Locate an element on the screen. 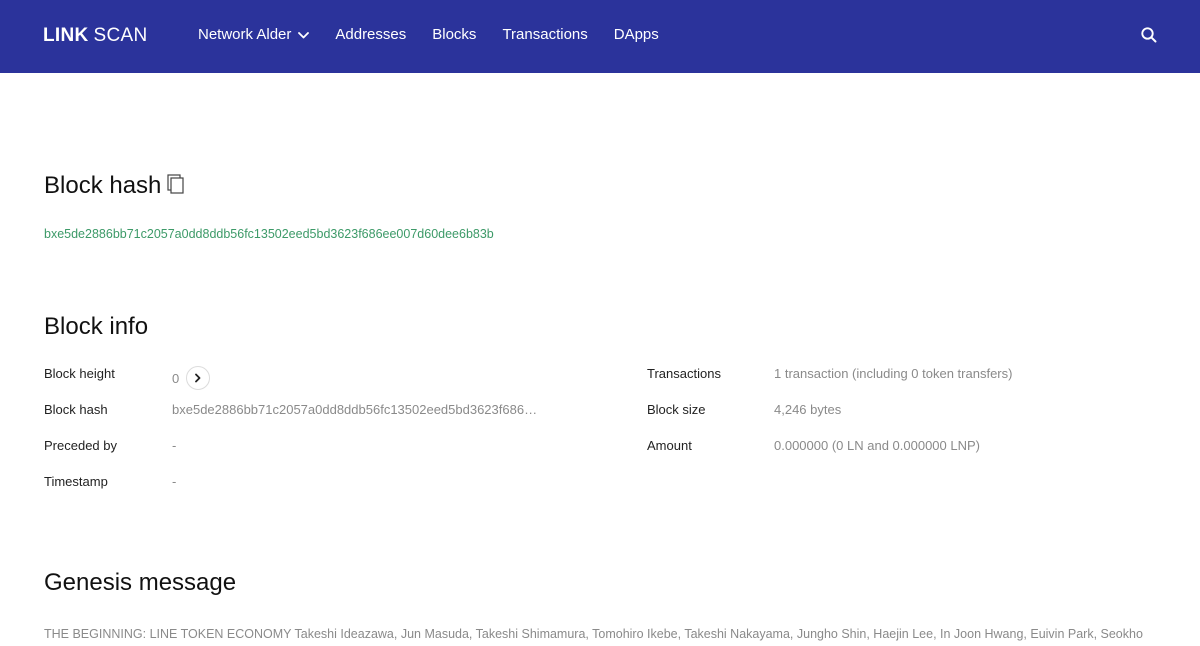  amount-value: 0.000000 (0 LN and 0.000000 LNP) is located at coordinates (877, 445).